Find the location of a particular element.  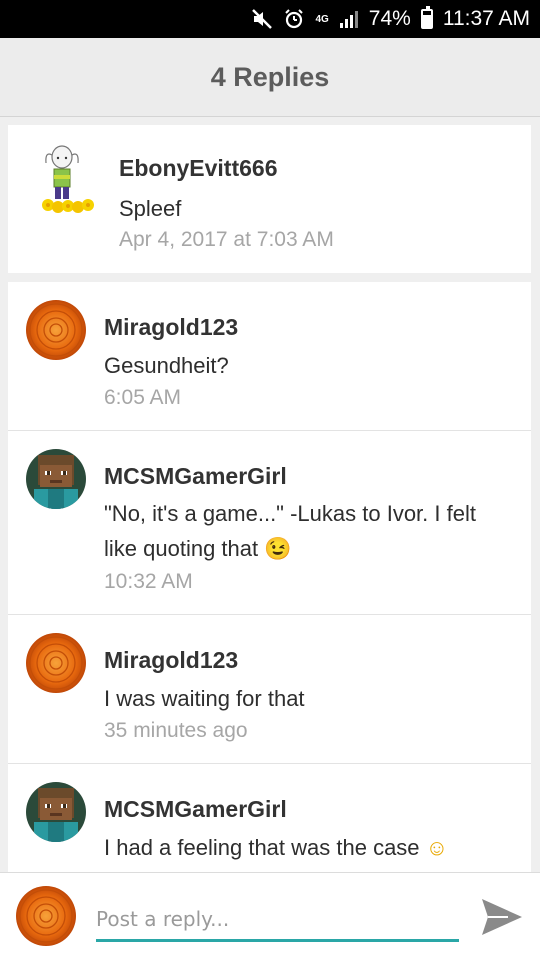

original-post-message: Spleef is located at coordinates (150, 208).